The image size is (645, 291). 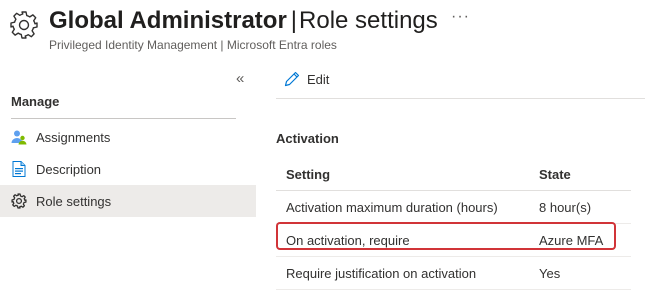 I want to click on column-header-setting: Setting, so click(x=308, y=174).